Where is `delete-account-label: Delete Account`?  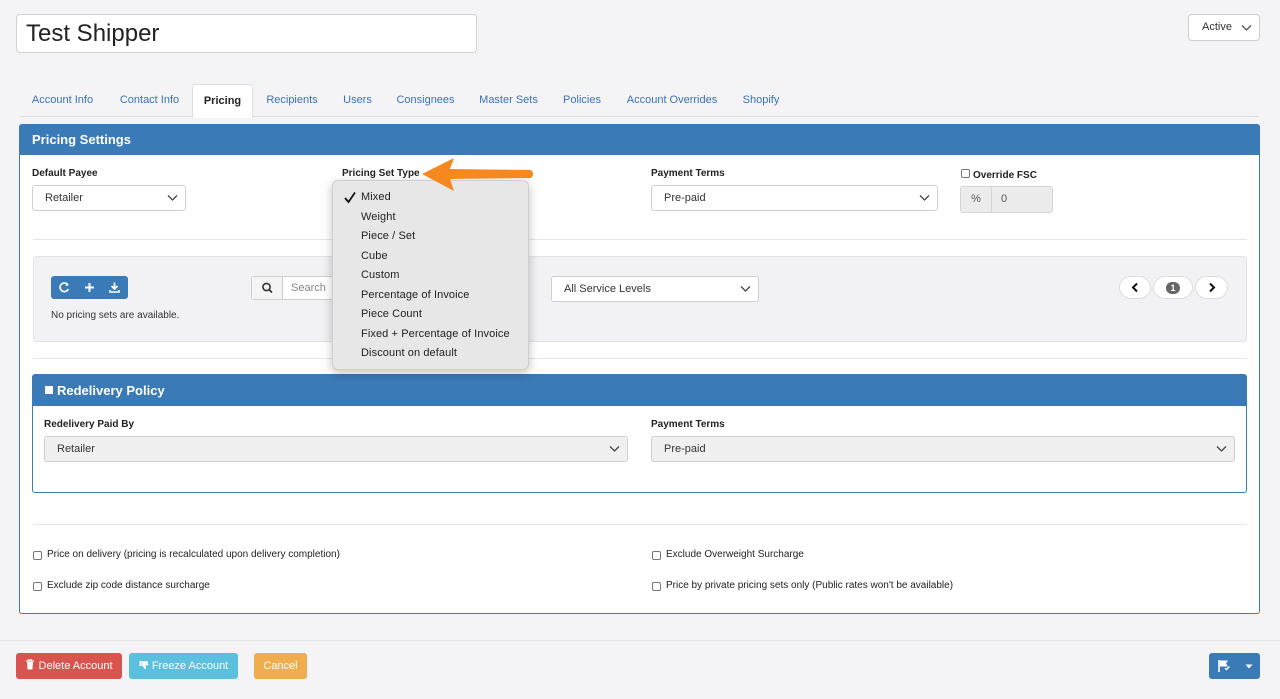 delete-account-label: Delete Account is located at coordinates (75, 666).